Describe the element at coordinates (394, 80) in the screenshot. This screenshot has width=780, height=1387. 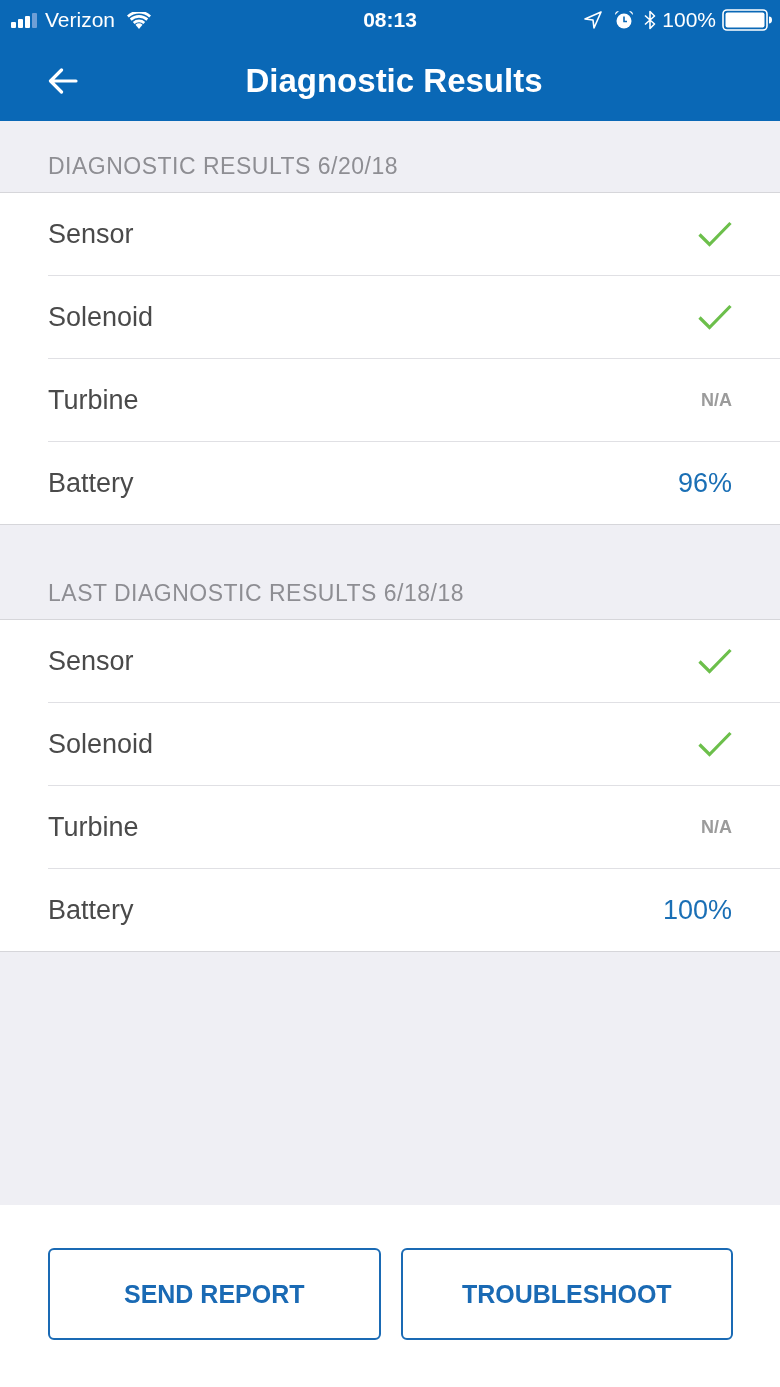
I see `page-title: Diagnostic Results` at that location.